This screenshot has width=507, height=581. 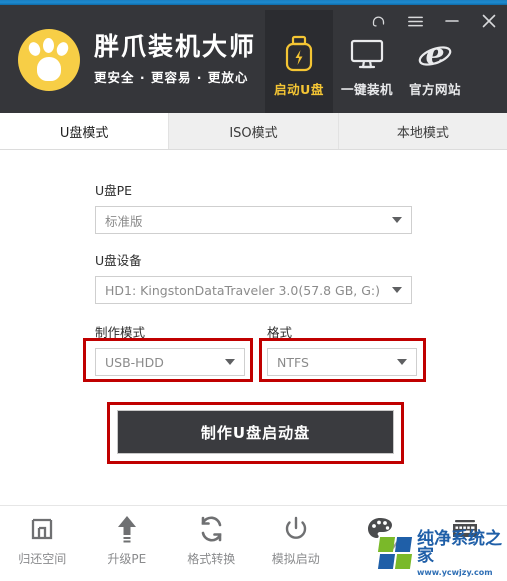 I want to click on nav-item-one-click-install: 一键装机, so click(x=367, y=64).